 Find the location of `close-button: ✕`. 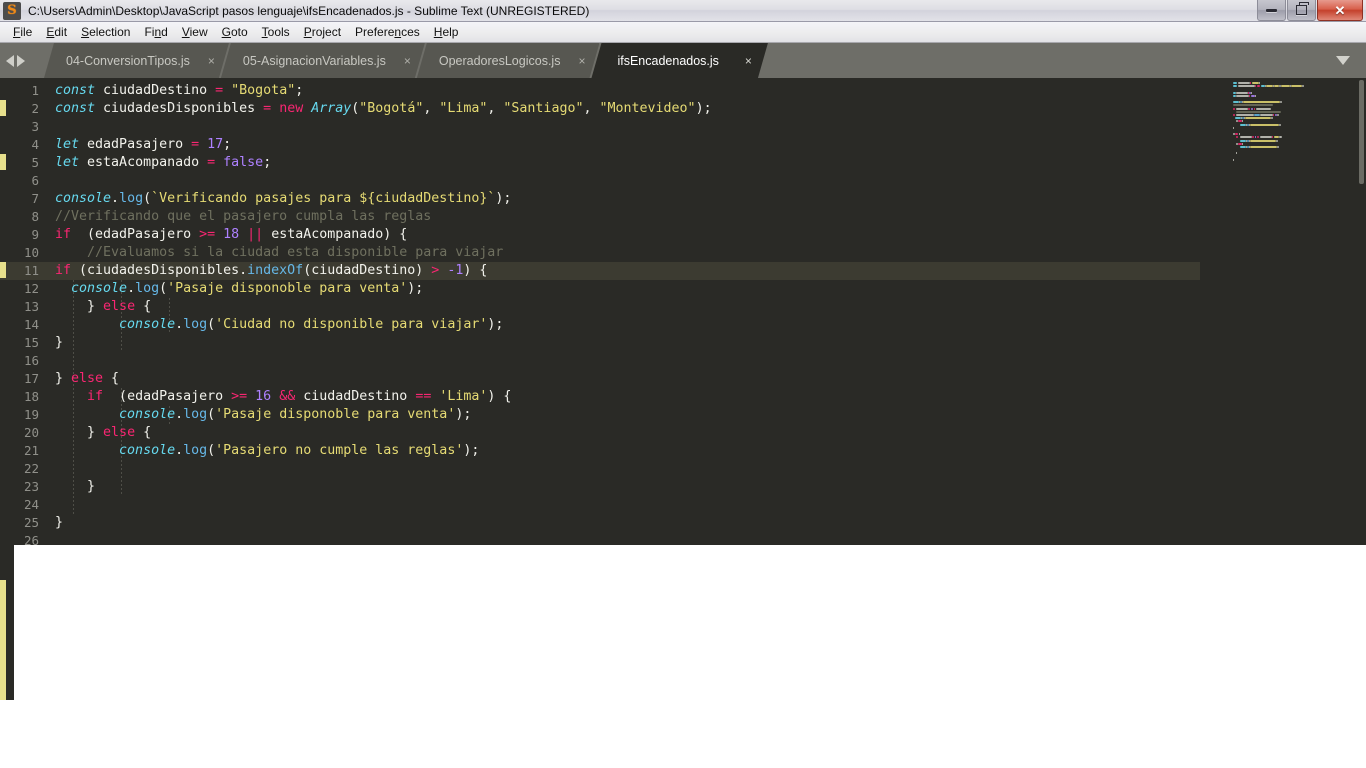

close-button: ✕ is located at coordinates (1340, 10).